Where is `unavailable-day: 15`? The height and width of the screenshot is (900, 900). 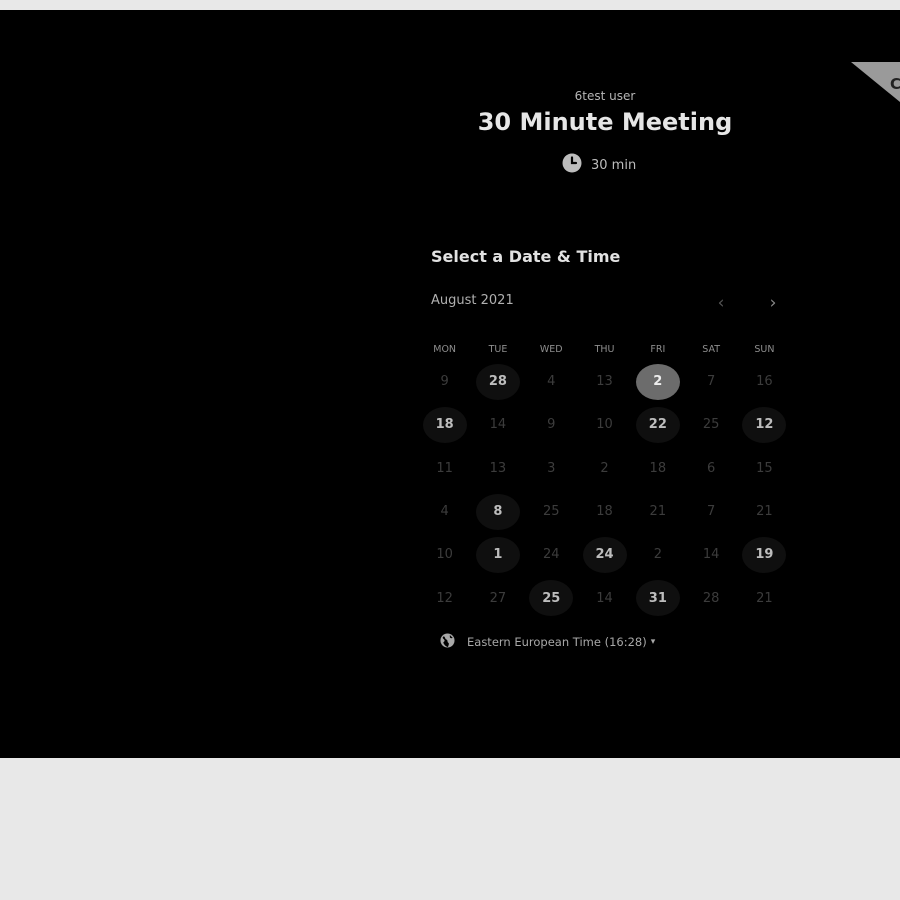
unavailable-day: 15 is located at coordinates (764, 468).